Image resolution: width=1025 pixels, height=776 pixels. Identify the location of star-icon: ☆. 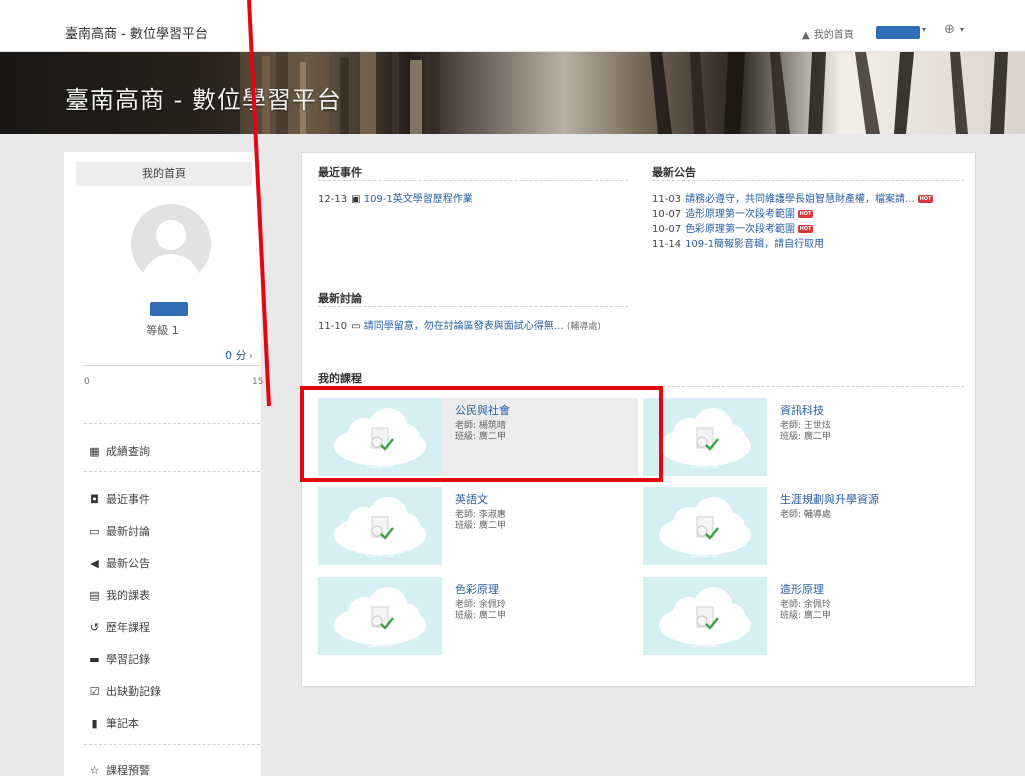
(94, 770).